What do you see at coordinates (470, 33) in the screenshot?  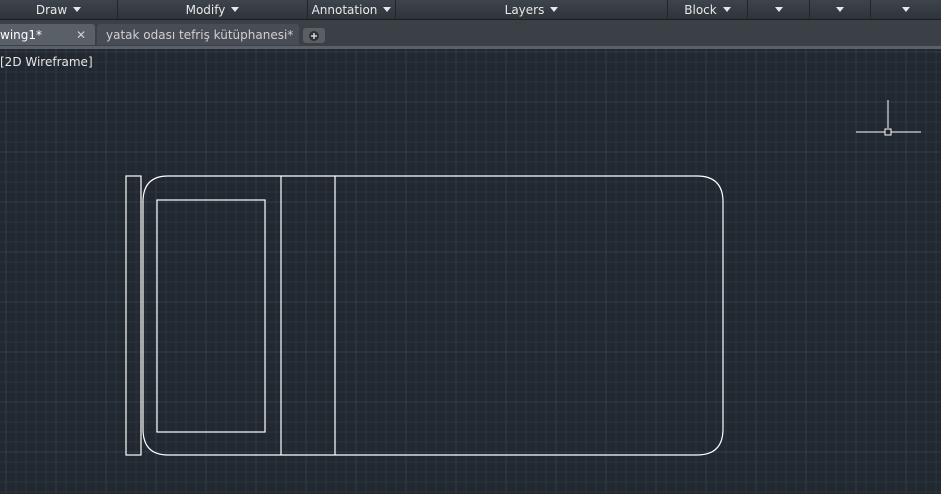 I see `document-tab-bar: wing1* ✕ yatak odası tefriş kütüphanesi*` at bounding box center [470, 33].